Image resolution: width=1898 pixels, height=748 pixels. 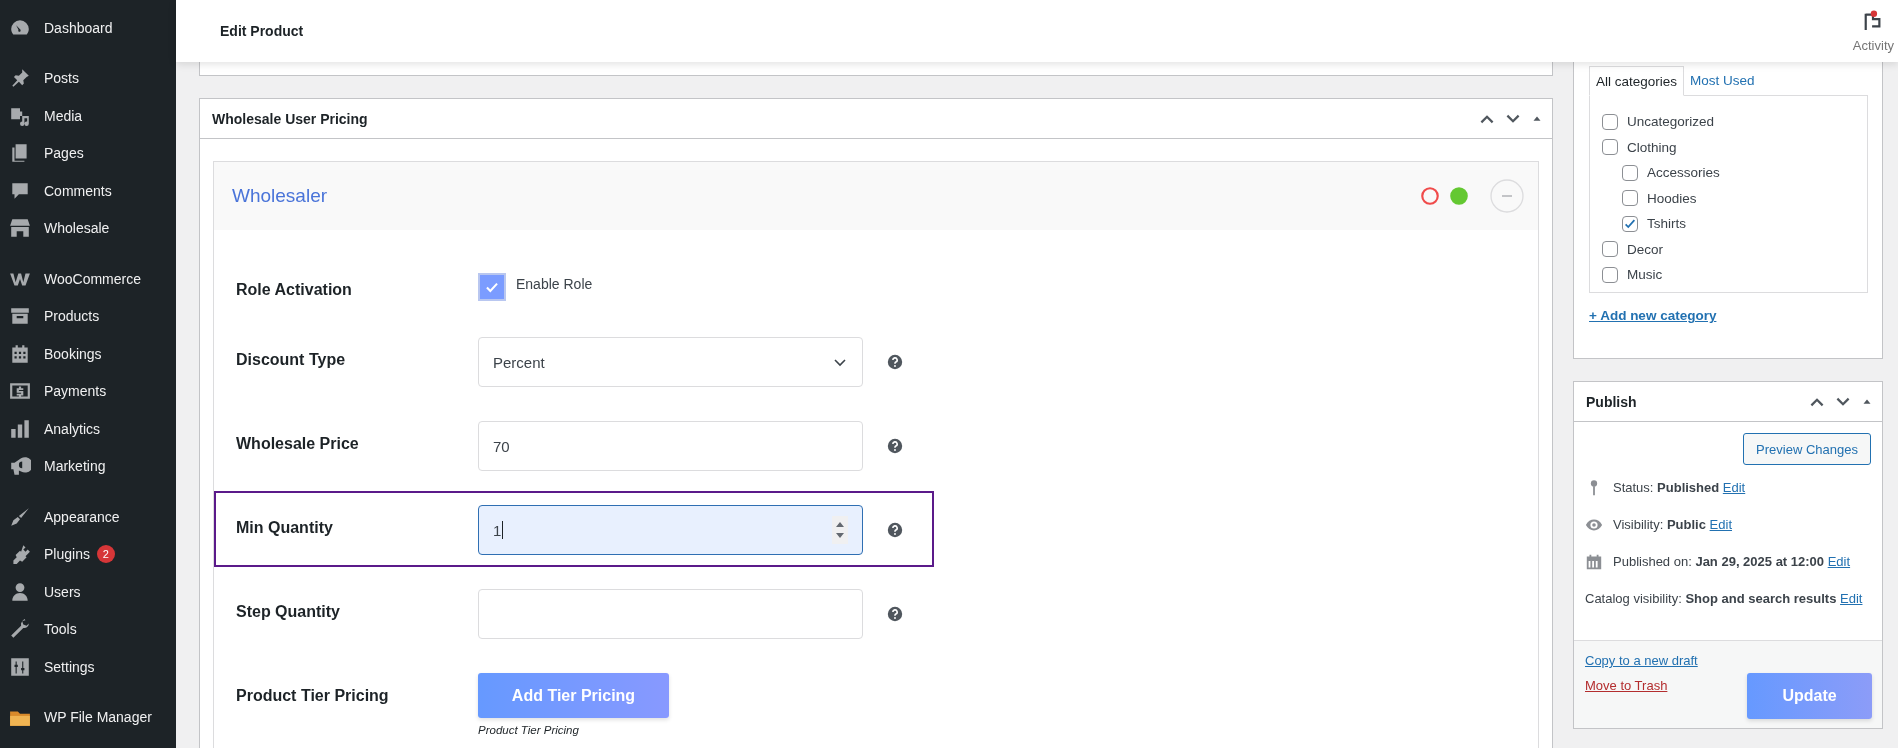 I want to click on sidebar-item: Marketing, so click(x=88, y=466).